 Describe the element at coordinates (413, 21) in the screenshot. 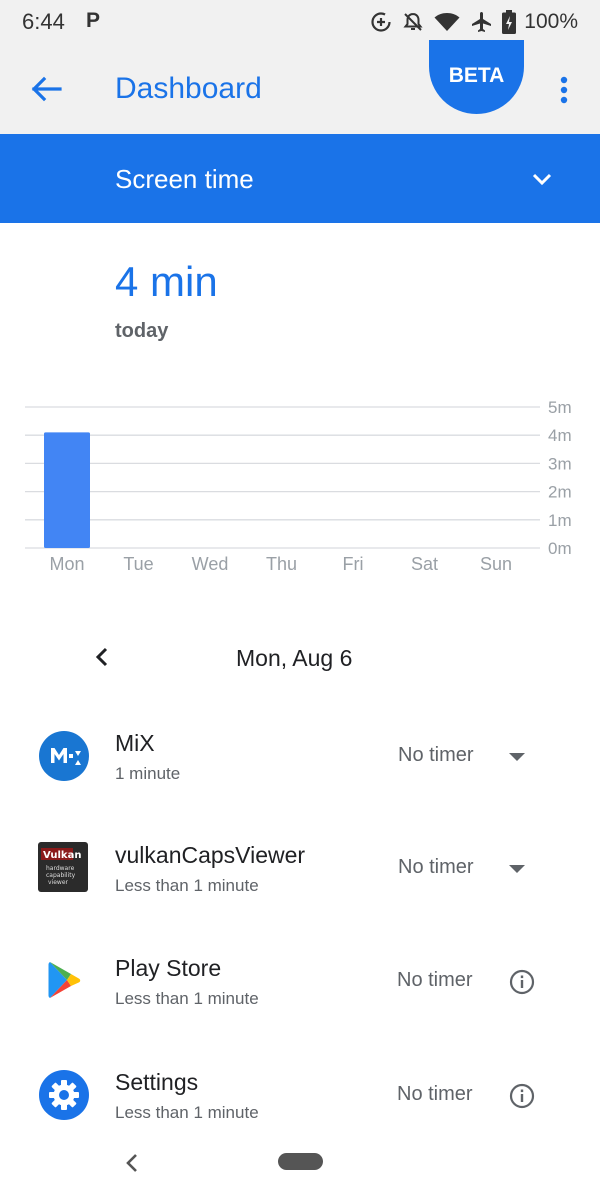

I see `alarm-off-icon` at that location.